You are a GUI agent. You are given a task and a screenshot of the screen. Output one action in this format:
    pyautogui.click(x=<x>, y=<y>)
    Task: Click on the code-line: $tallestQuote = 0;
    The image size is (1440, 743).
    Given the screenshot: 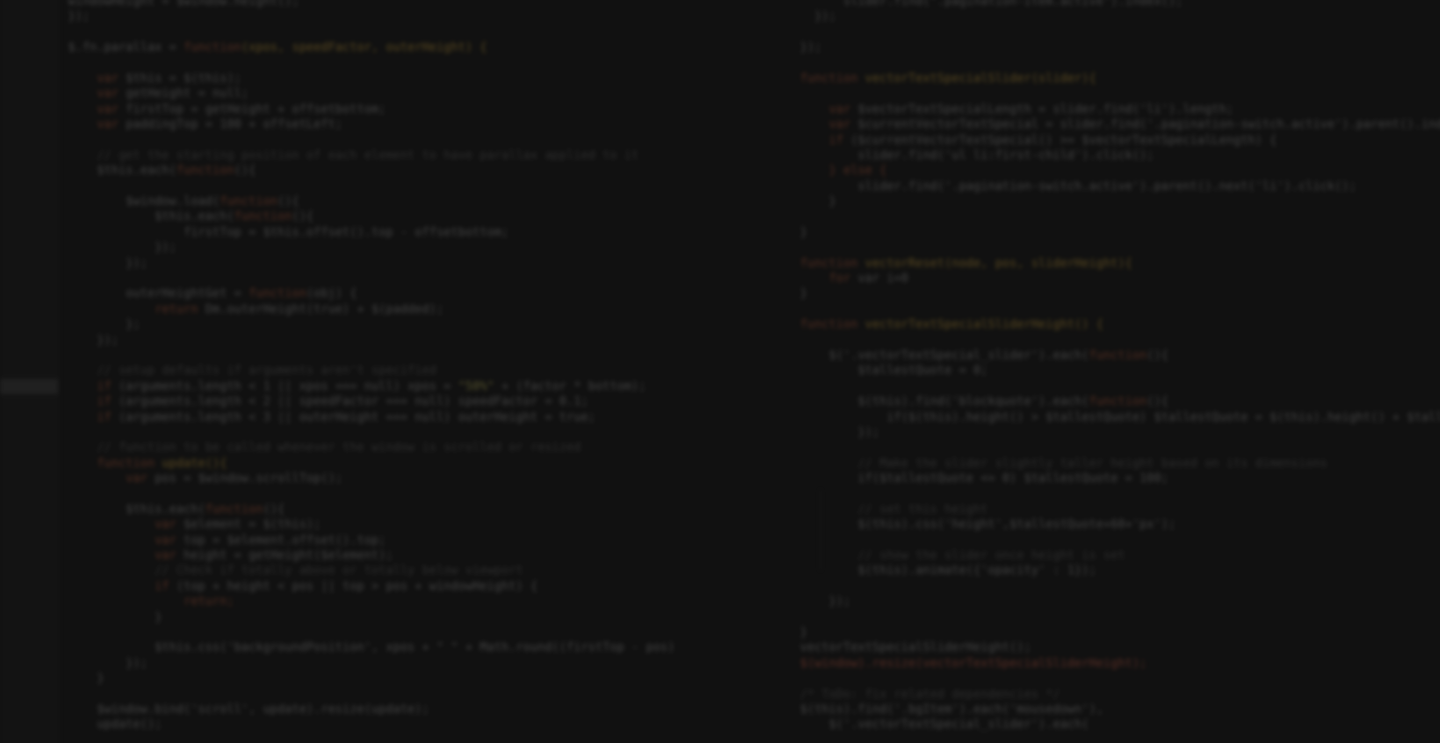 What is the action you would take?
    pyautogui.click(x=1120, y=370)
    